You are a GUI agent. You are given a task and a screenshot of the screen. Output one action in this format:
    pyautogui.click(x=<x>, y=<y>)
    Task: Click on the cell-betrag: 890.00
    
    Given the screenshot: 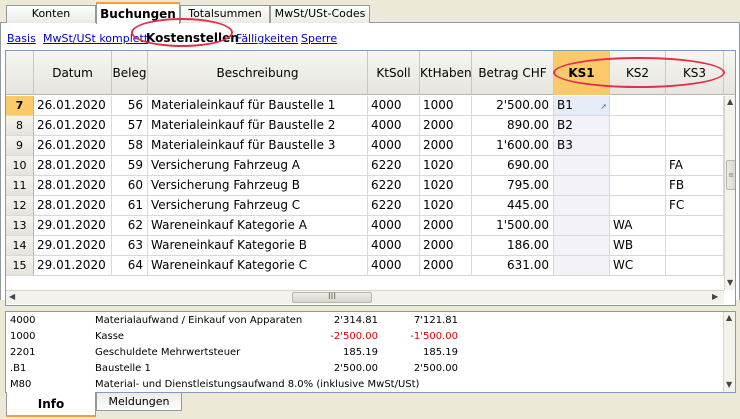 What is the action you would take?
    pyautogui.click(x=513, y=126)
    